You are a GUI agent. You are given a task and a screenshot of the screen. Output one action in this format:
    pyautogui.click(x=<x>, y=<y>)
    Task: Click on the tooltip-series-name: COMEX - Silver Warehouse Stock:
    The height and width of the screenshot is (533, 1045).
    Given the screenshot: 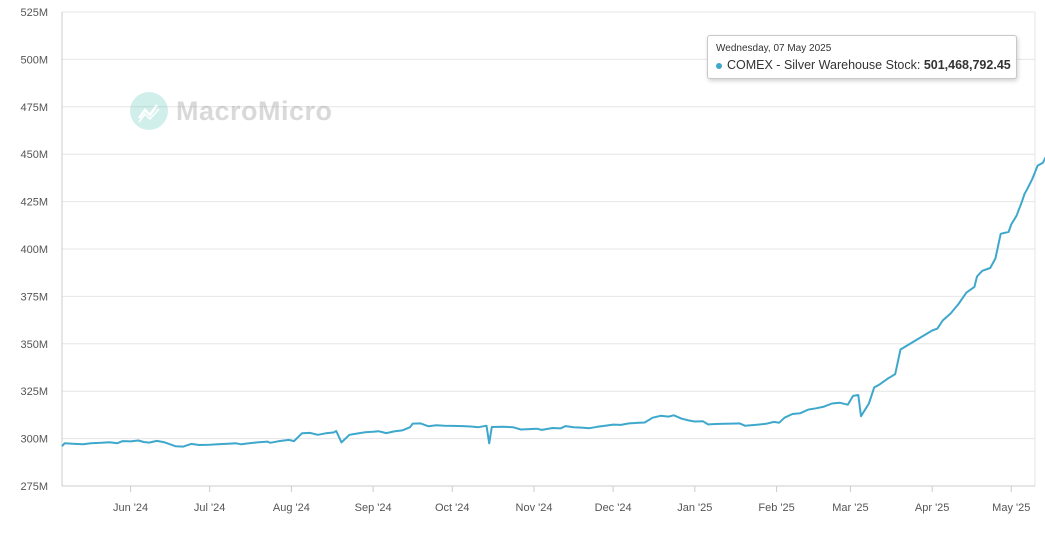 What is the action you would take?
    pyautogui.click(x=824, y=65)
    